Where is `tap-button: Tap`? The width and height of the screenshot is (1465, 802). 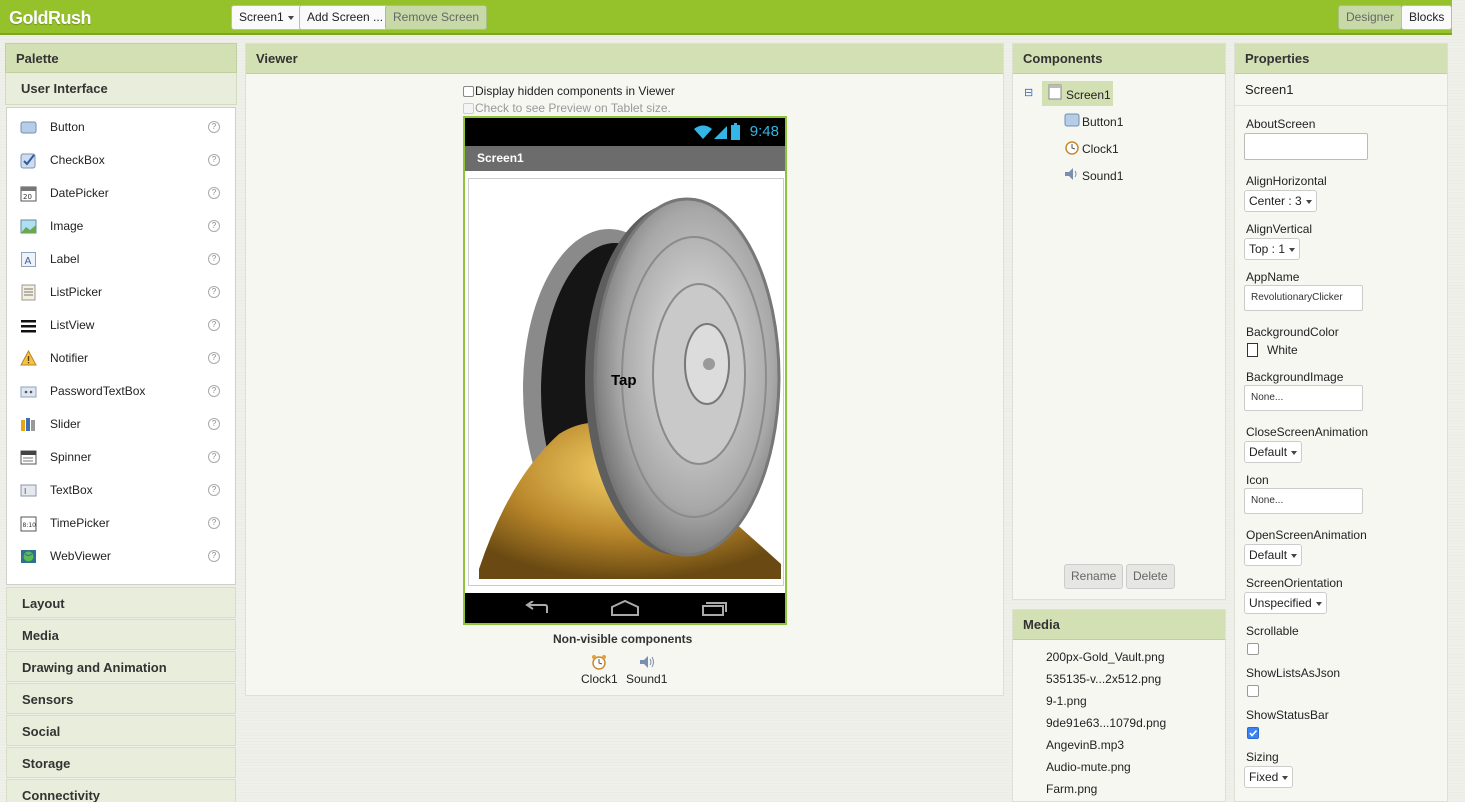 tap-button: Tap is located at coordinates (626, 382).